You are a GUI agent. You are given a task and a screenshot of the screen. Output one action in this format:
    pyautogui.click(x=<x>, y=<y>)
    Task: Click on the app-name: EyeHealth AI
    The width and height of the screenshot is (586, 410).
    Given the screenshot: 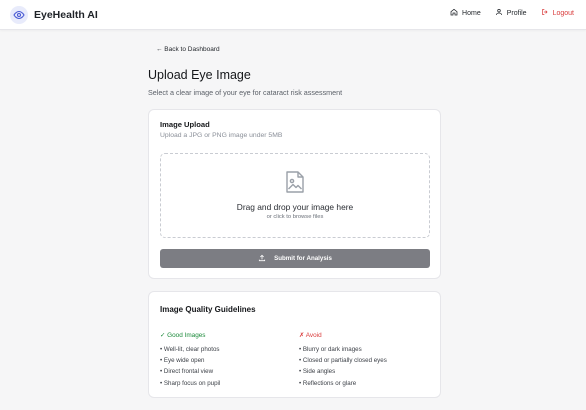 What is the action you would take?
    pyautogui.click(x=66, y=15)
    